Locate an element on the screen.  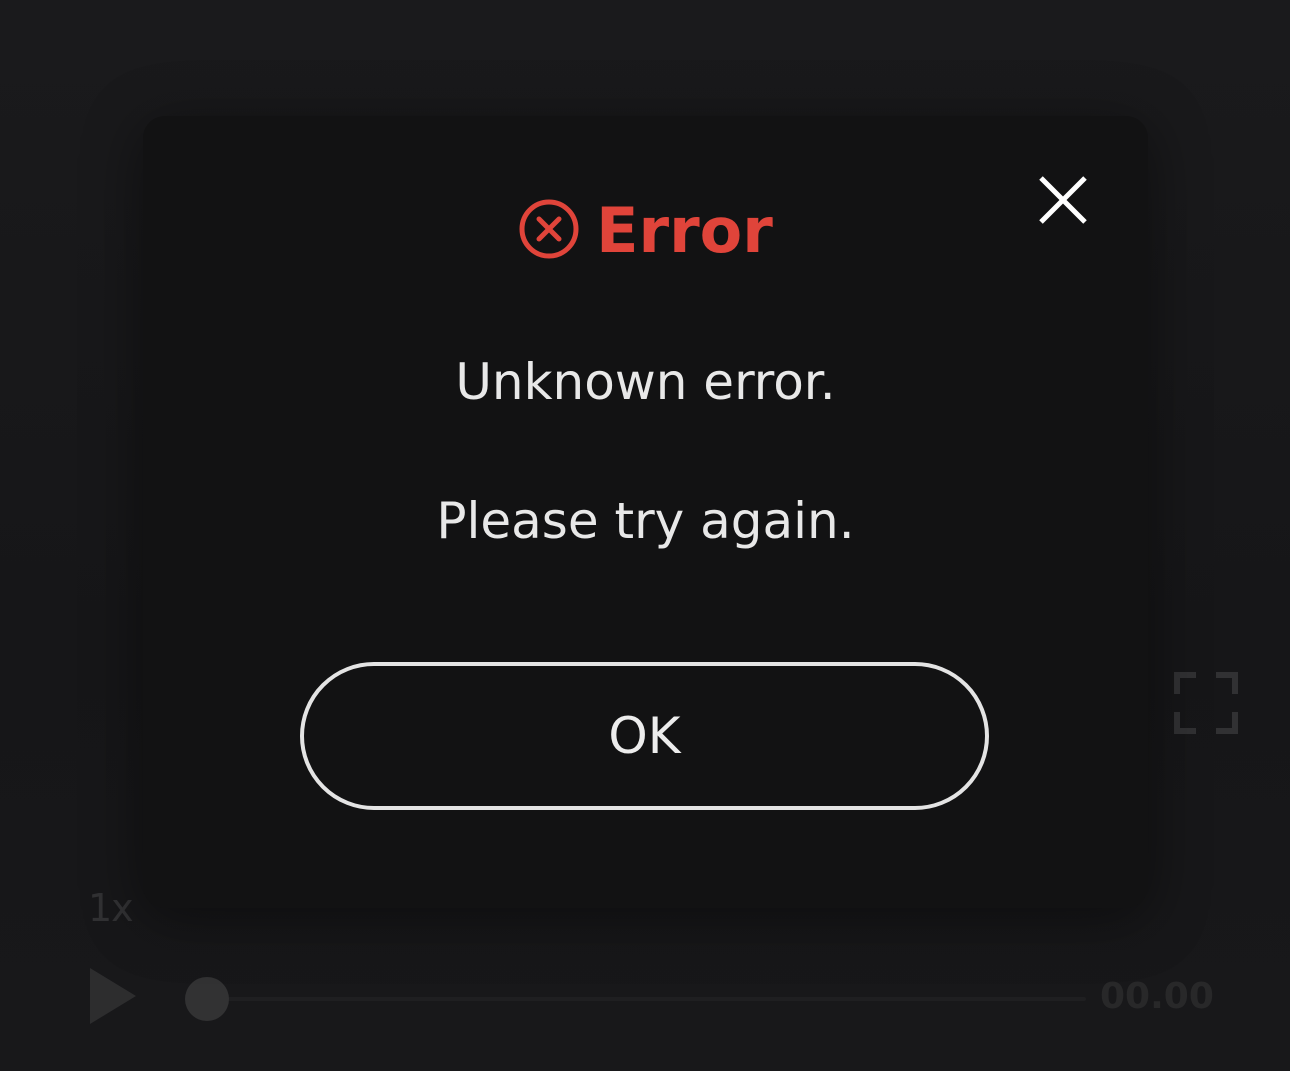
error-message: Unknown error. is located at coordinates (645, 382).